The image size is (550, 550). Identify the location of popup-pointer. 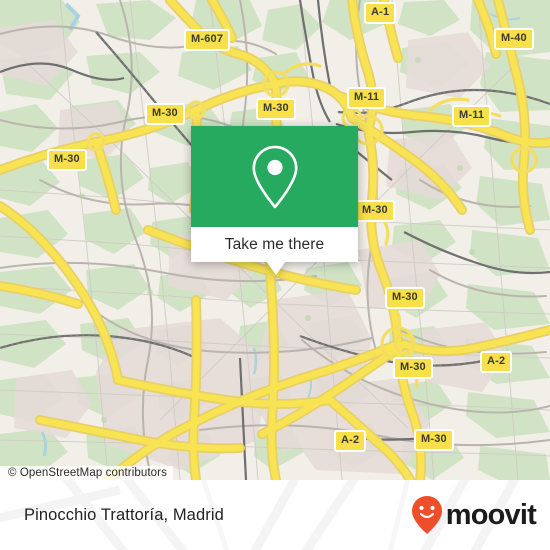
(276, 268).